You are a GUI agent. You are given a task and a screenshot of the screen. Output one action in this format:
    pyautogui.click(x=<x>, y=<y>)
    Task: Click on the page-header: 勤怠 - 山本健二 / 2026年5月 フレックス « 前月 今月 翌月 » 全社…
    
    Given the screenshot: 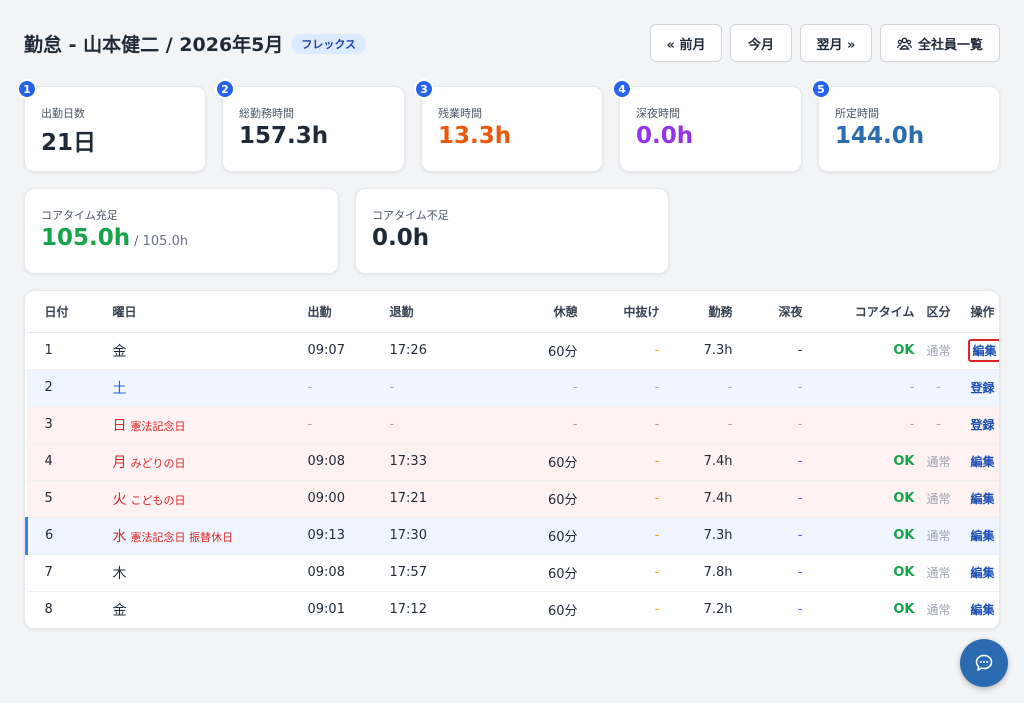 What is the action you would take?
    pyautogui.click(x=512, y=43)
    